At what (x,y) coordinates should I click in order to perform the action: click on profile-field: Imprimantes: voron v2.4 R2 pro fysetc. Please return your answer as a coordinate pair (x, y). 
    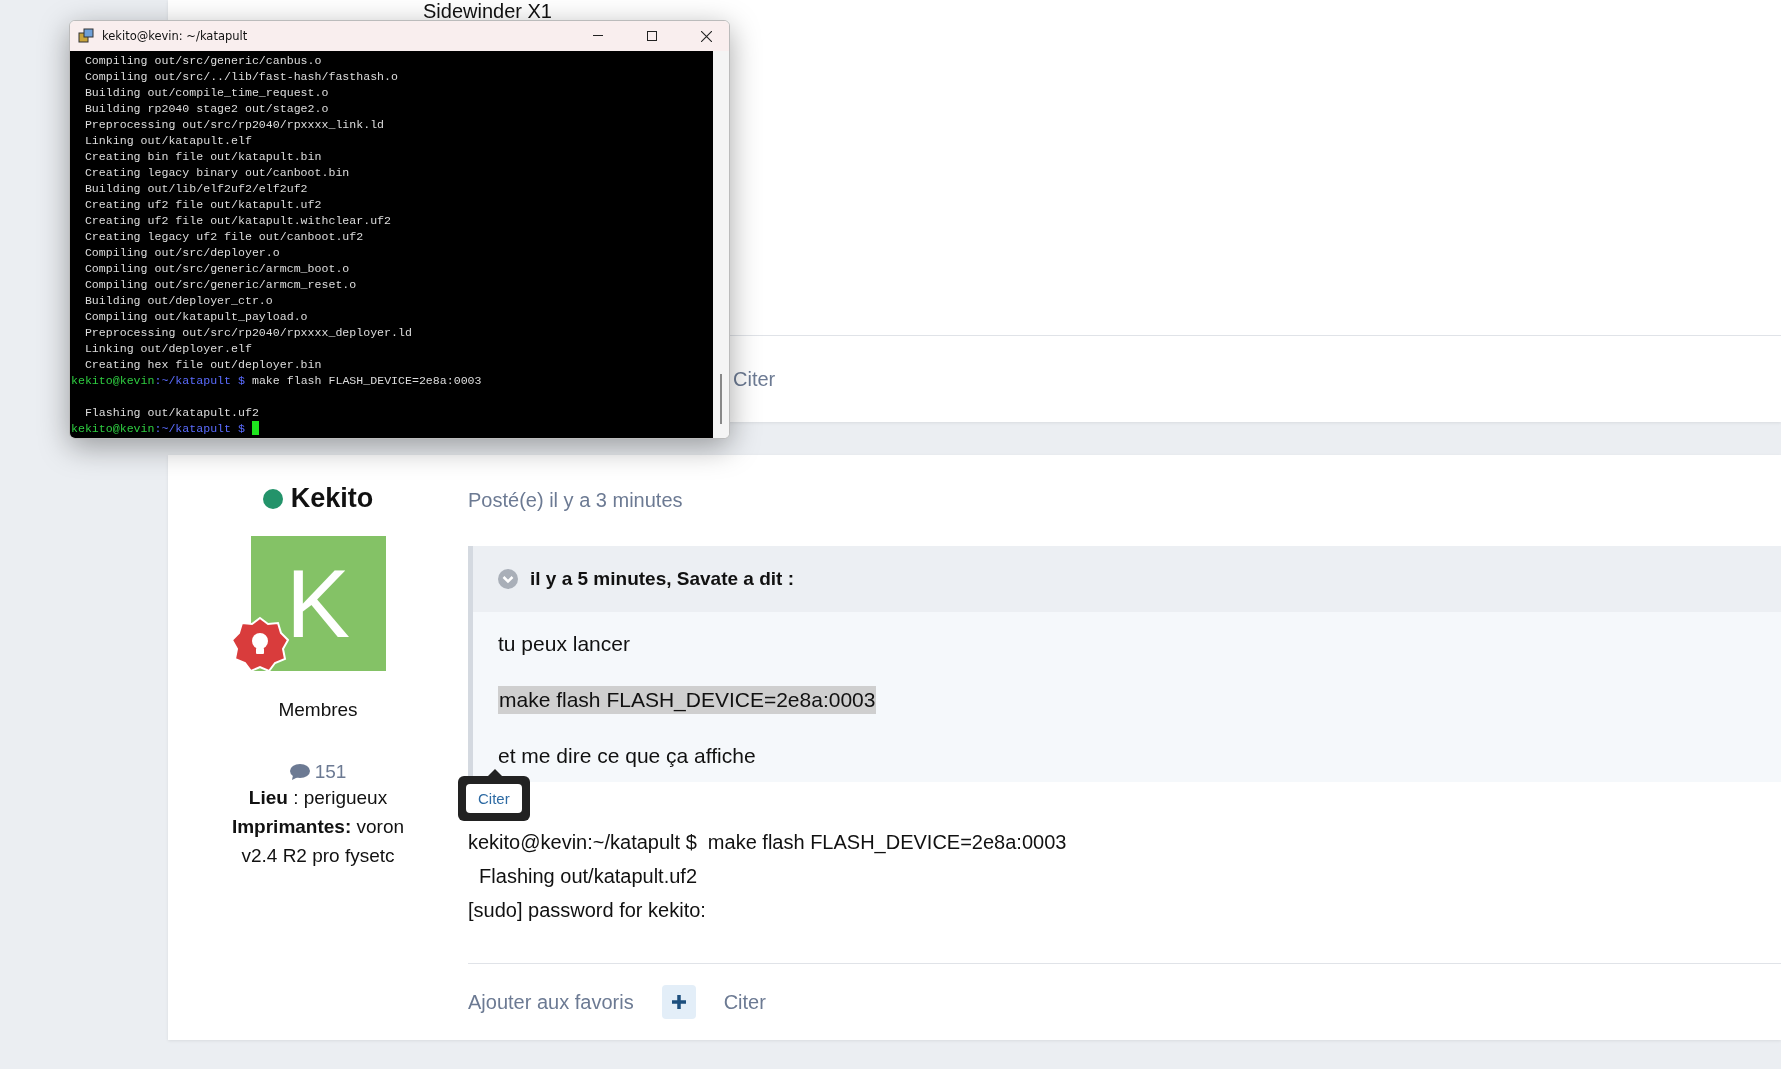
    Looking at the image, I should click on (318, 841).